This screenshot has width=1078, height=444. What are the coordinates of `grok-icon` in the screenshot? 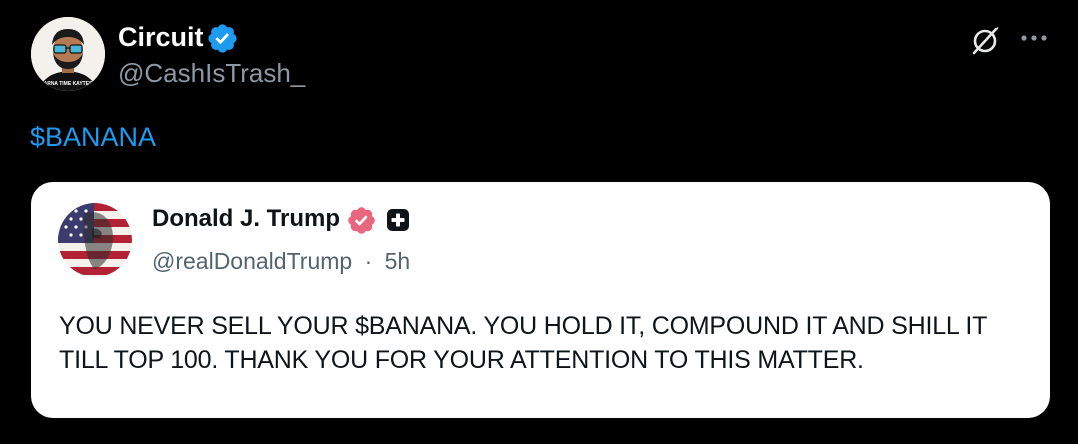 It's located at (985, 41).